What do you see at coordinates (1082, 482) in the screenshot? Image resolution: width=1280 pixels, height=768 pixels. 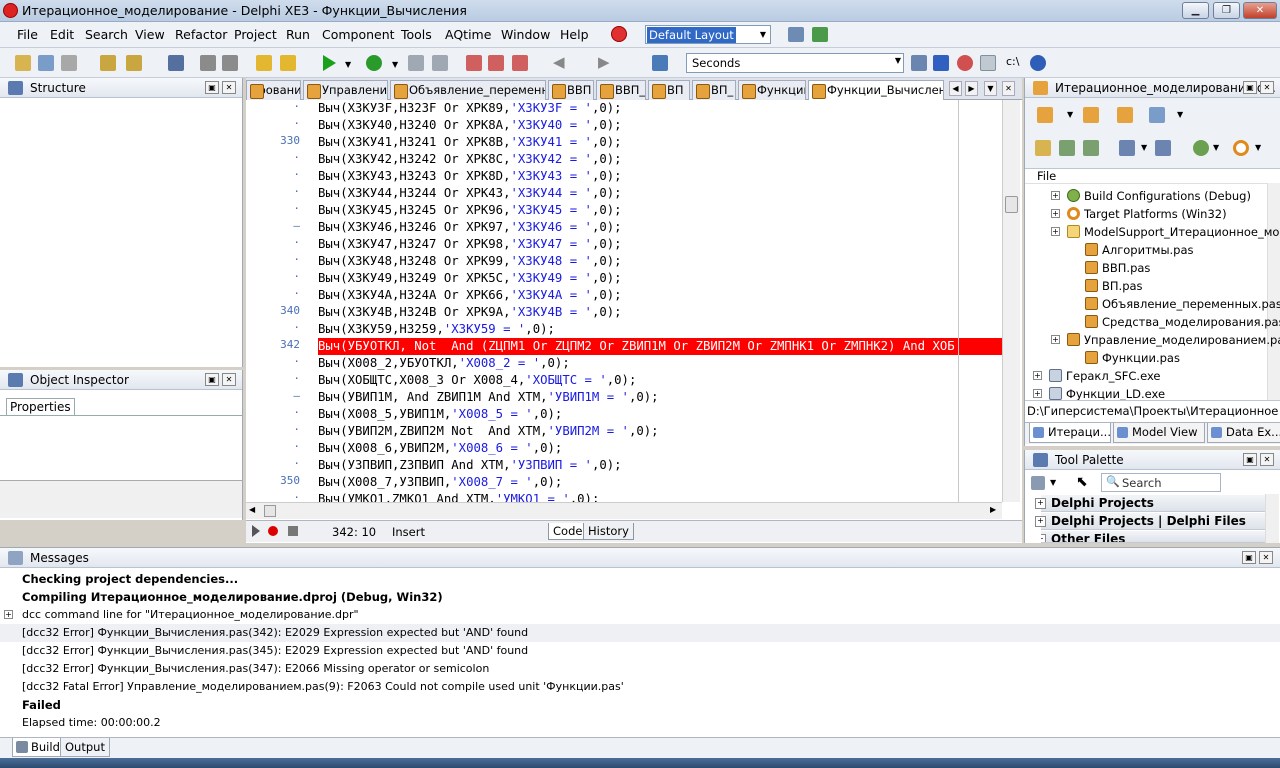 I see `pointer-icon: ⬉` at bounding box center [1082, 482].